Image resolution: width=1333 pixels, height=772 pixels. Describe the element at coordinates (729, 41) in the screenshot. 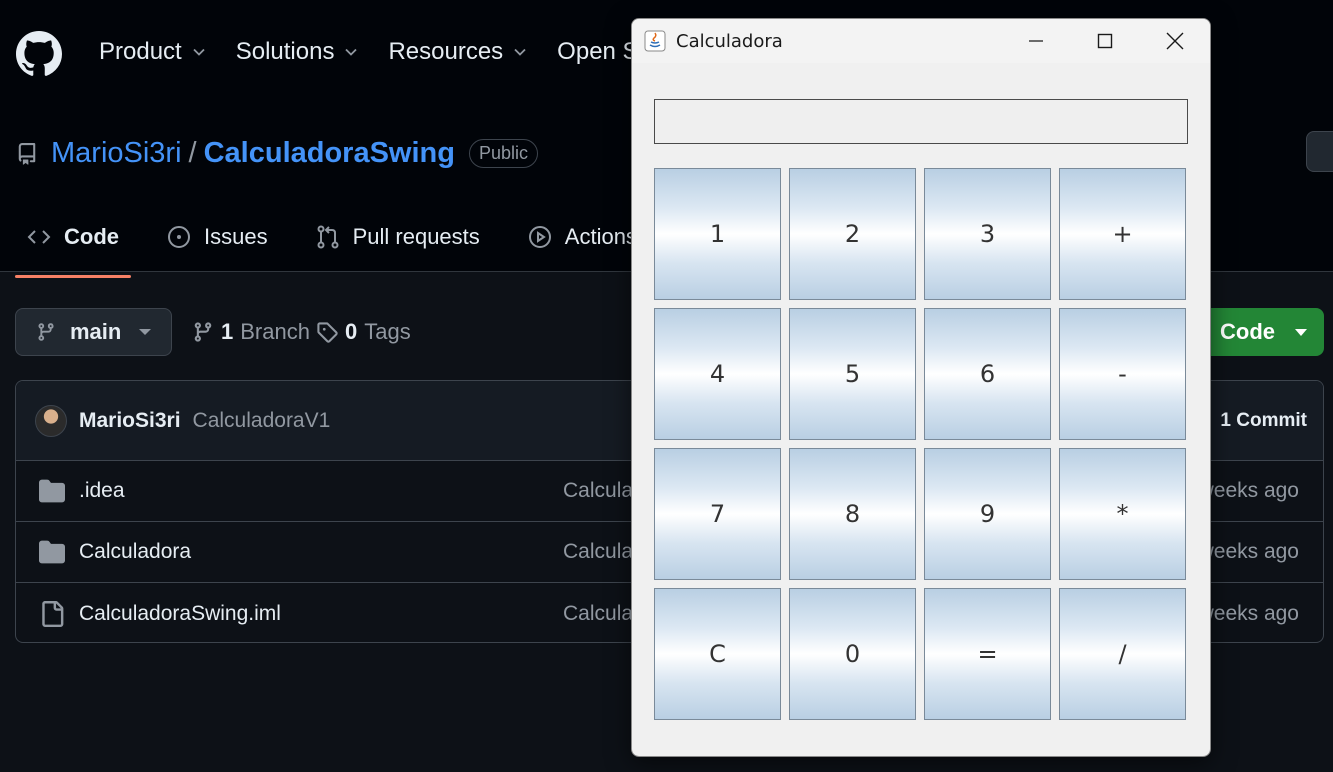

I see `window-title: Calculadora` at that location.